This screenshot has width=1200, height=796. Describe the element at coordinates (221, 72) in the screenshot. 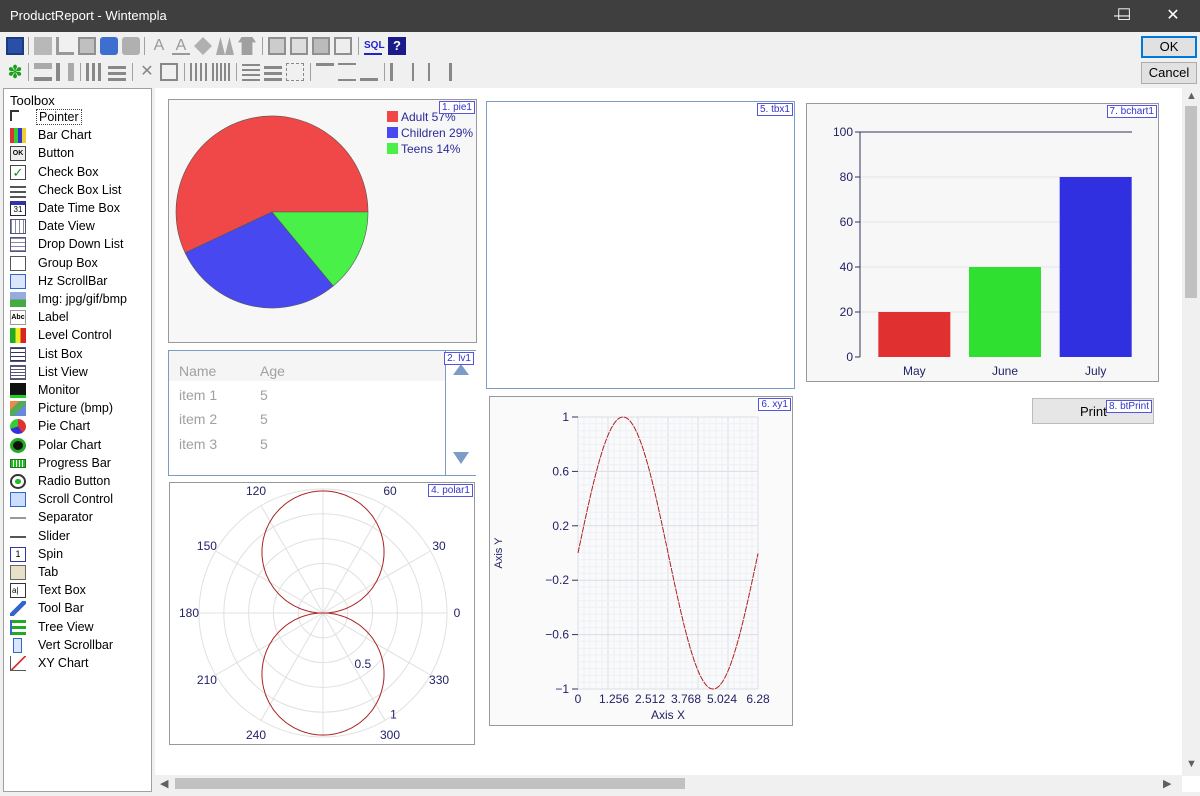

I see `same-height-icon` at that location.